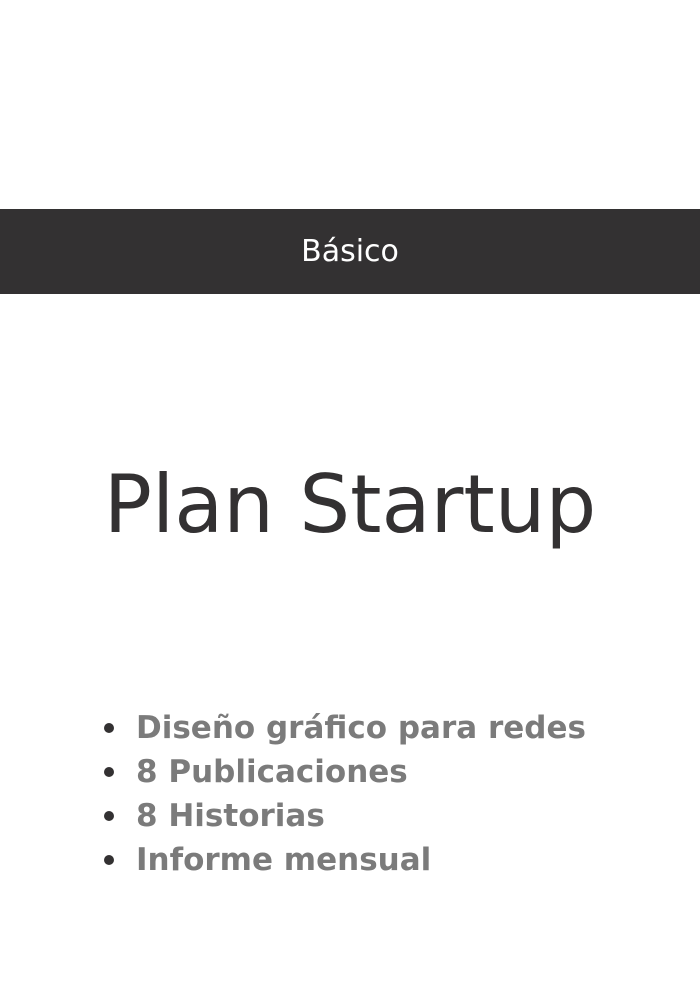 Image resolution: width=700 pixels, height=1000 pixels. Describe the element at coordinates (284, 860) in the screenshot. I see `feature-text: Informe mensual` at that location.